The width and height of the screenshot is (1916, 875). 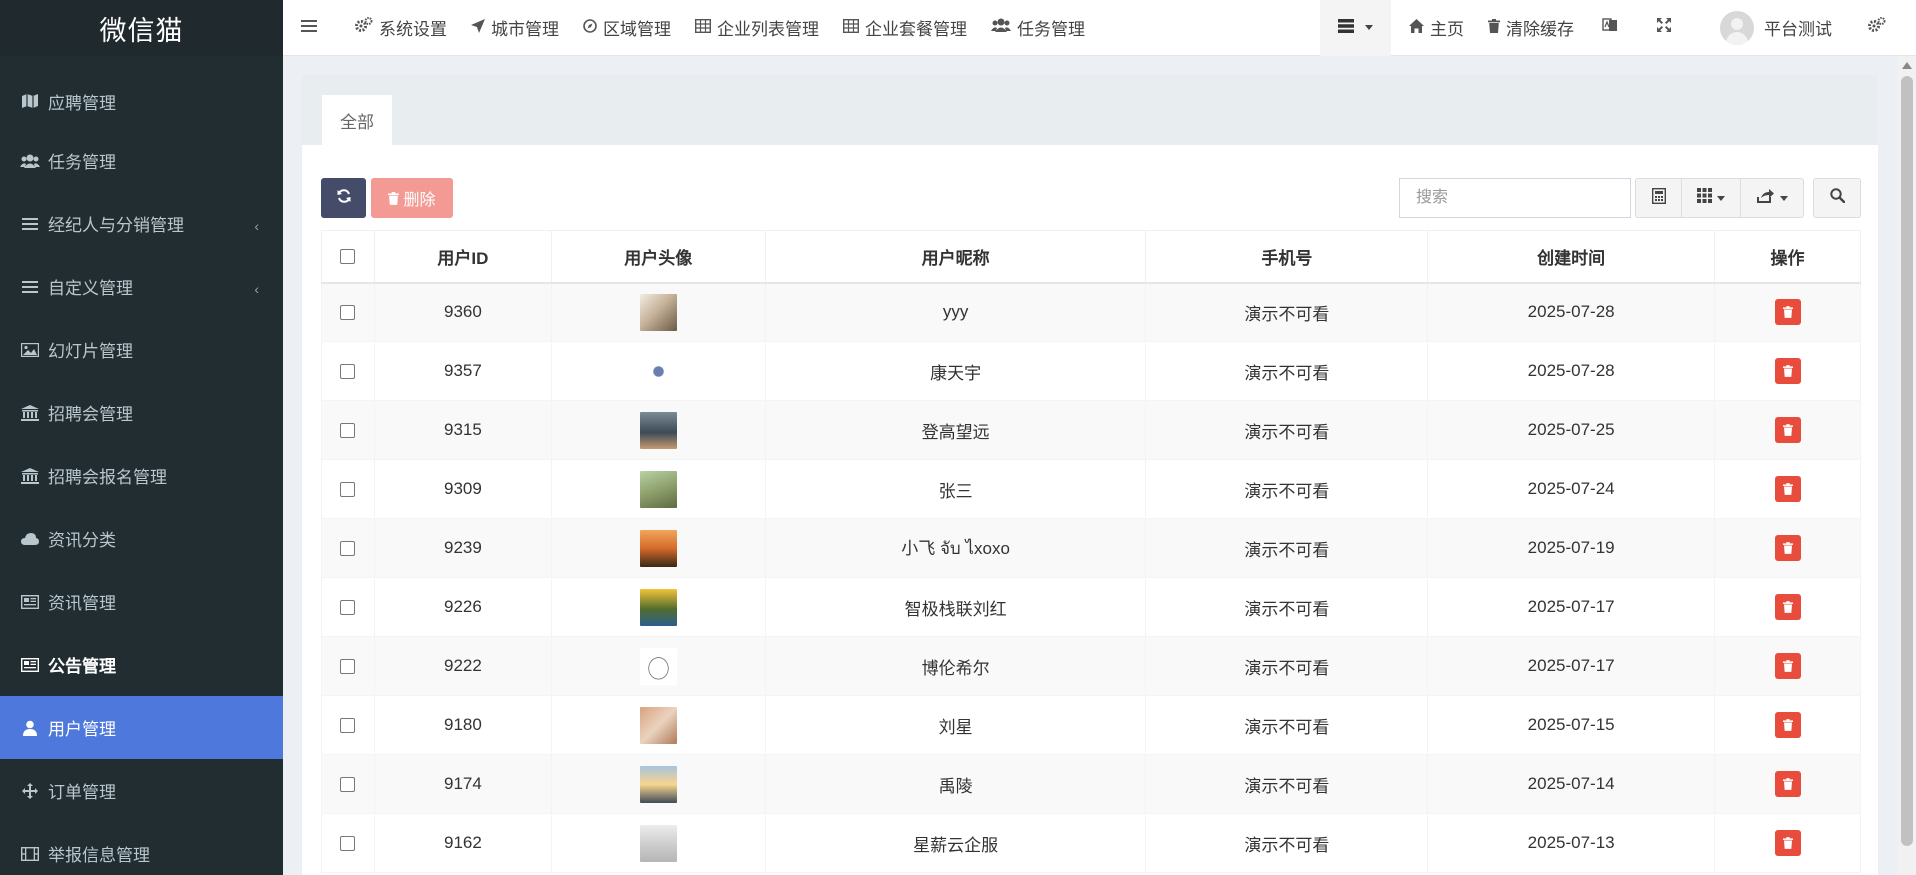 What do you see at coordinates (1772, 198) in the screenshot?
I see `export-dropdown-button` at bounding box center [1772, 198].